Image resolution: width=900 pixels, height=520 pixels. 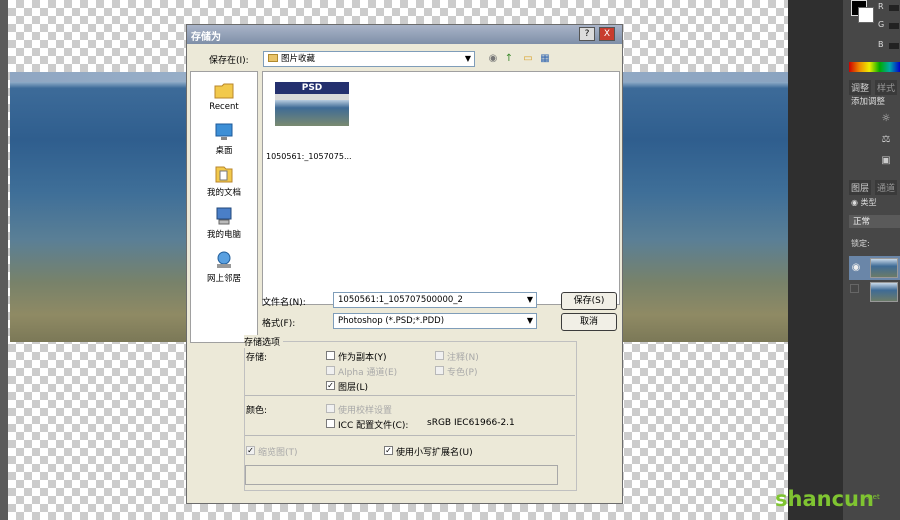 What do you see at coordinates (278, 453) in the screenshot?
I see `thumbnail-label: 缩览图(T)` at bounding box center [278, 453].